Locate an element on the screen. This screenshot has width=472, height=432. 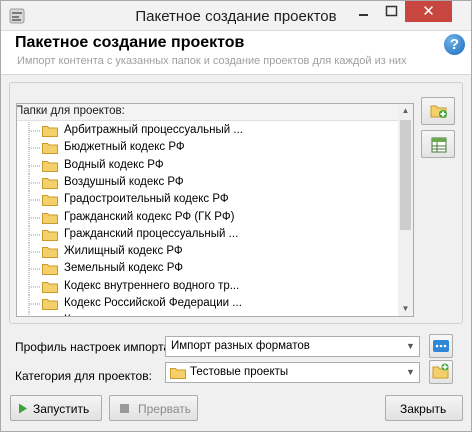
maximize-icon is located at coordinates (391, 11).